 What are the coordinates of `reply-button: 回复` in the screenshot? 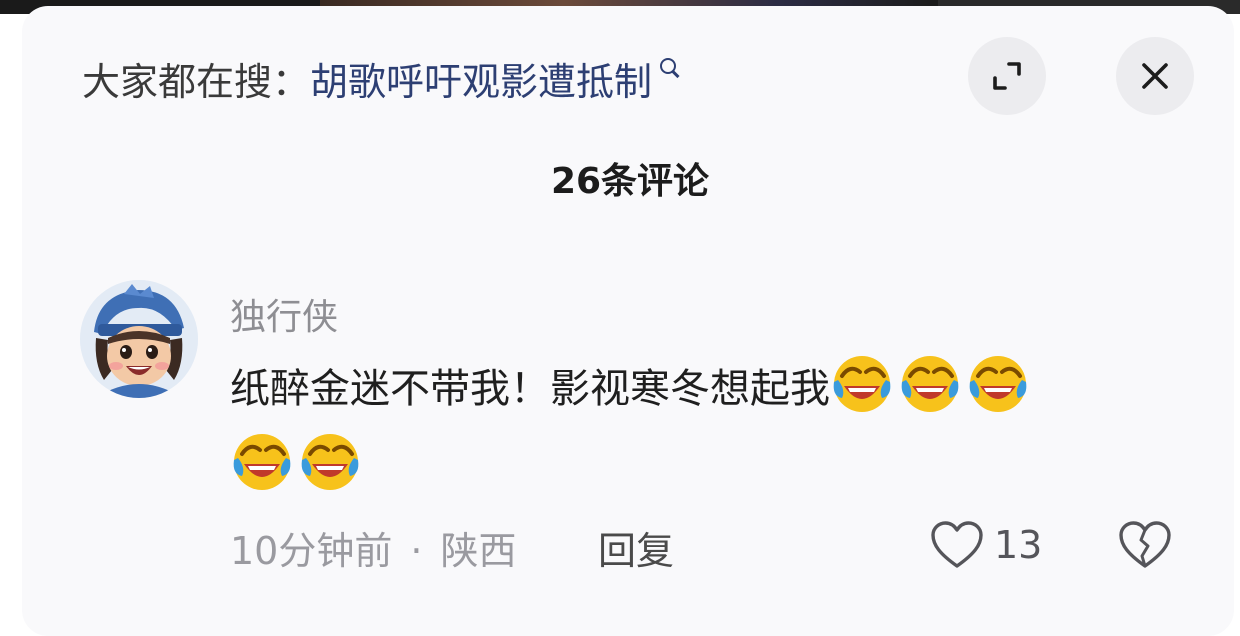 It's located at (636, 547).